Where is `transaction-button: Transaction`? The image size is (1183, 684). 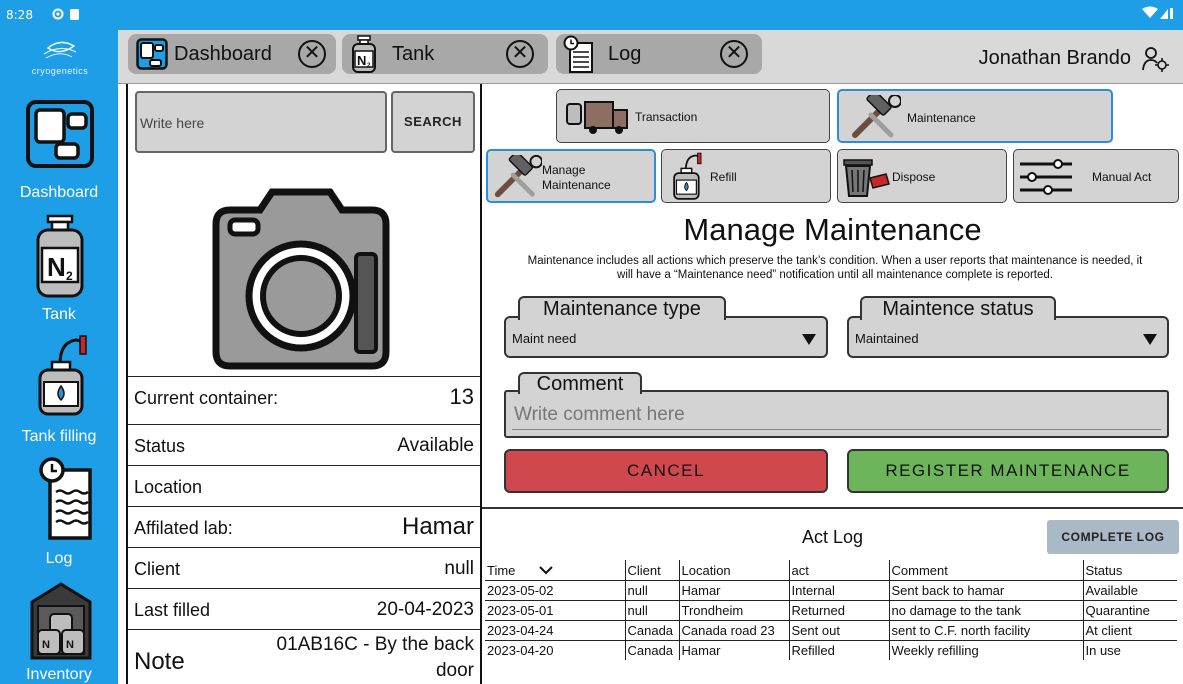
transaction-button: Transaction is located at coordinates (693, 116).